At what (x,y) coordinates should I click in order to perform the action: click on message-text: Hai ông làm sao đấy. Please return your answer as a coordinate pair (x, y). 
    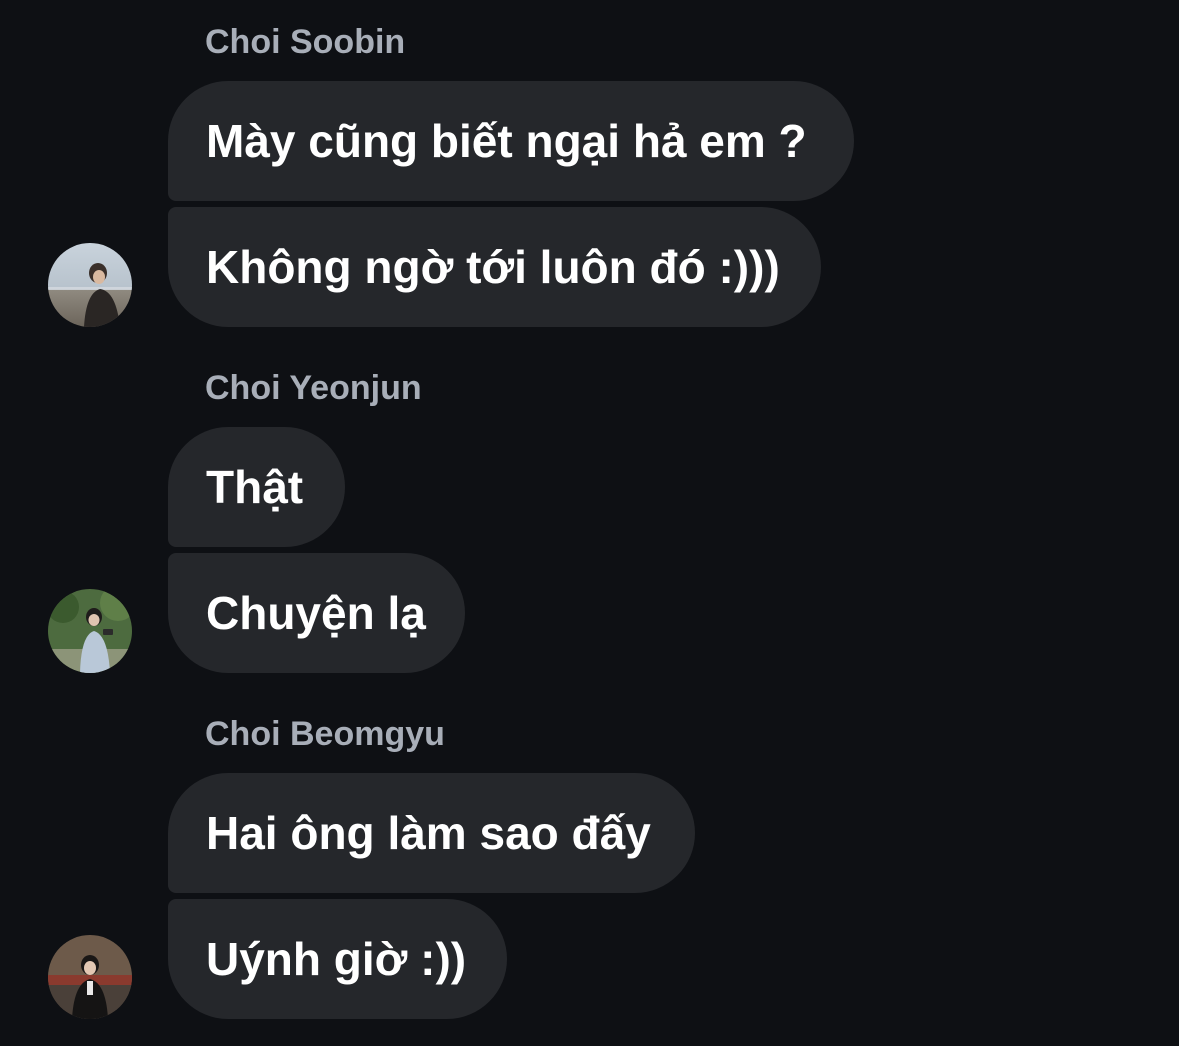
    Looking at the image, I should click on (428, 833).